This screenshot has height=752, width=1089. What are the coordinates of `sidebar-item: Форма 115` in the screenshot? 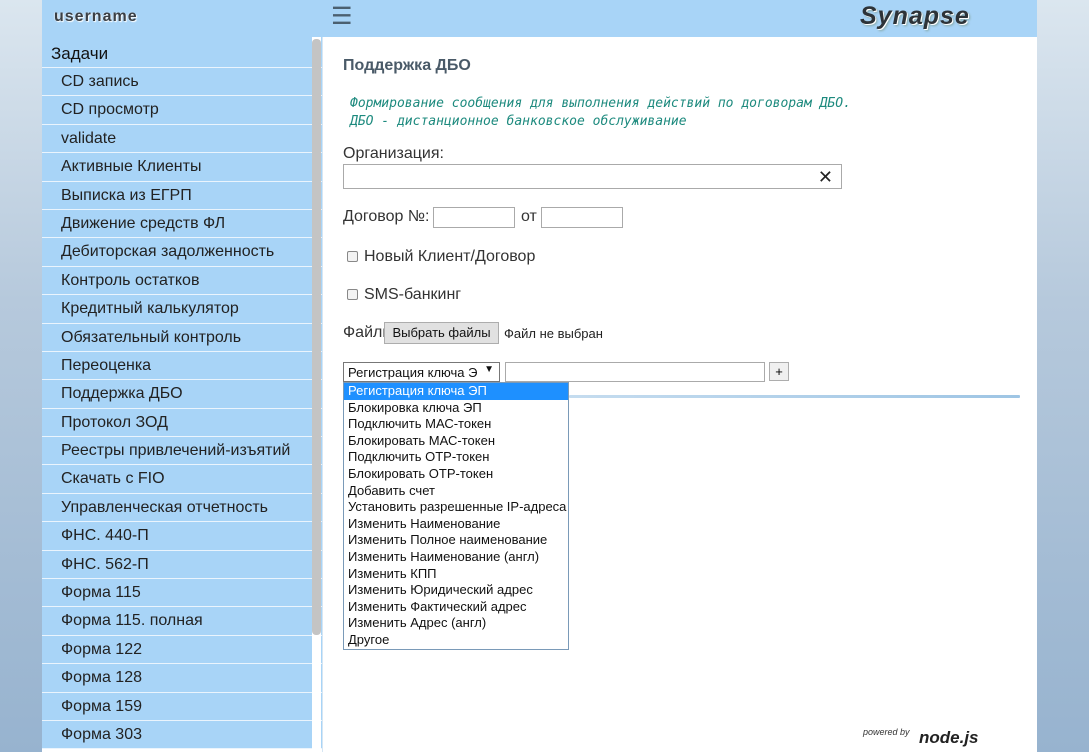 It's located at (182, 593).